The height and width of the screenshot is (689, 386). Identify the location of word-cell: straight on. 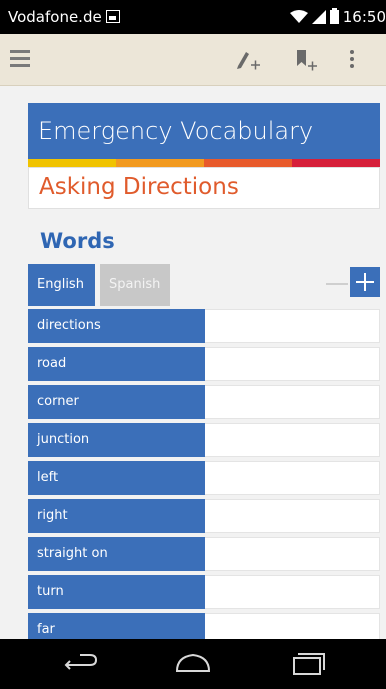
(116, 554).